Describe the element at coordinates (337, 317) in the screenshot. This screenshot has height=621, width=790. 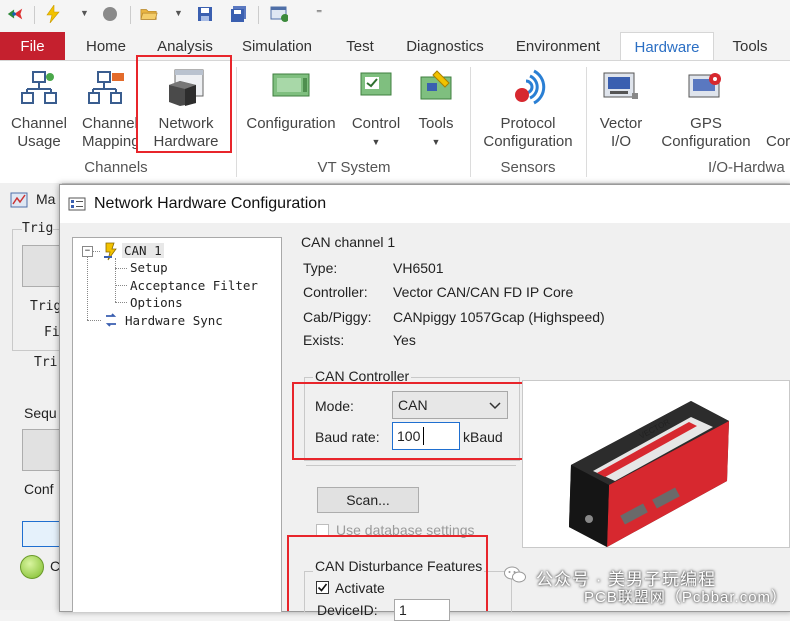
I see `cab-piggy-label: Cab/Piggy:` at that location.